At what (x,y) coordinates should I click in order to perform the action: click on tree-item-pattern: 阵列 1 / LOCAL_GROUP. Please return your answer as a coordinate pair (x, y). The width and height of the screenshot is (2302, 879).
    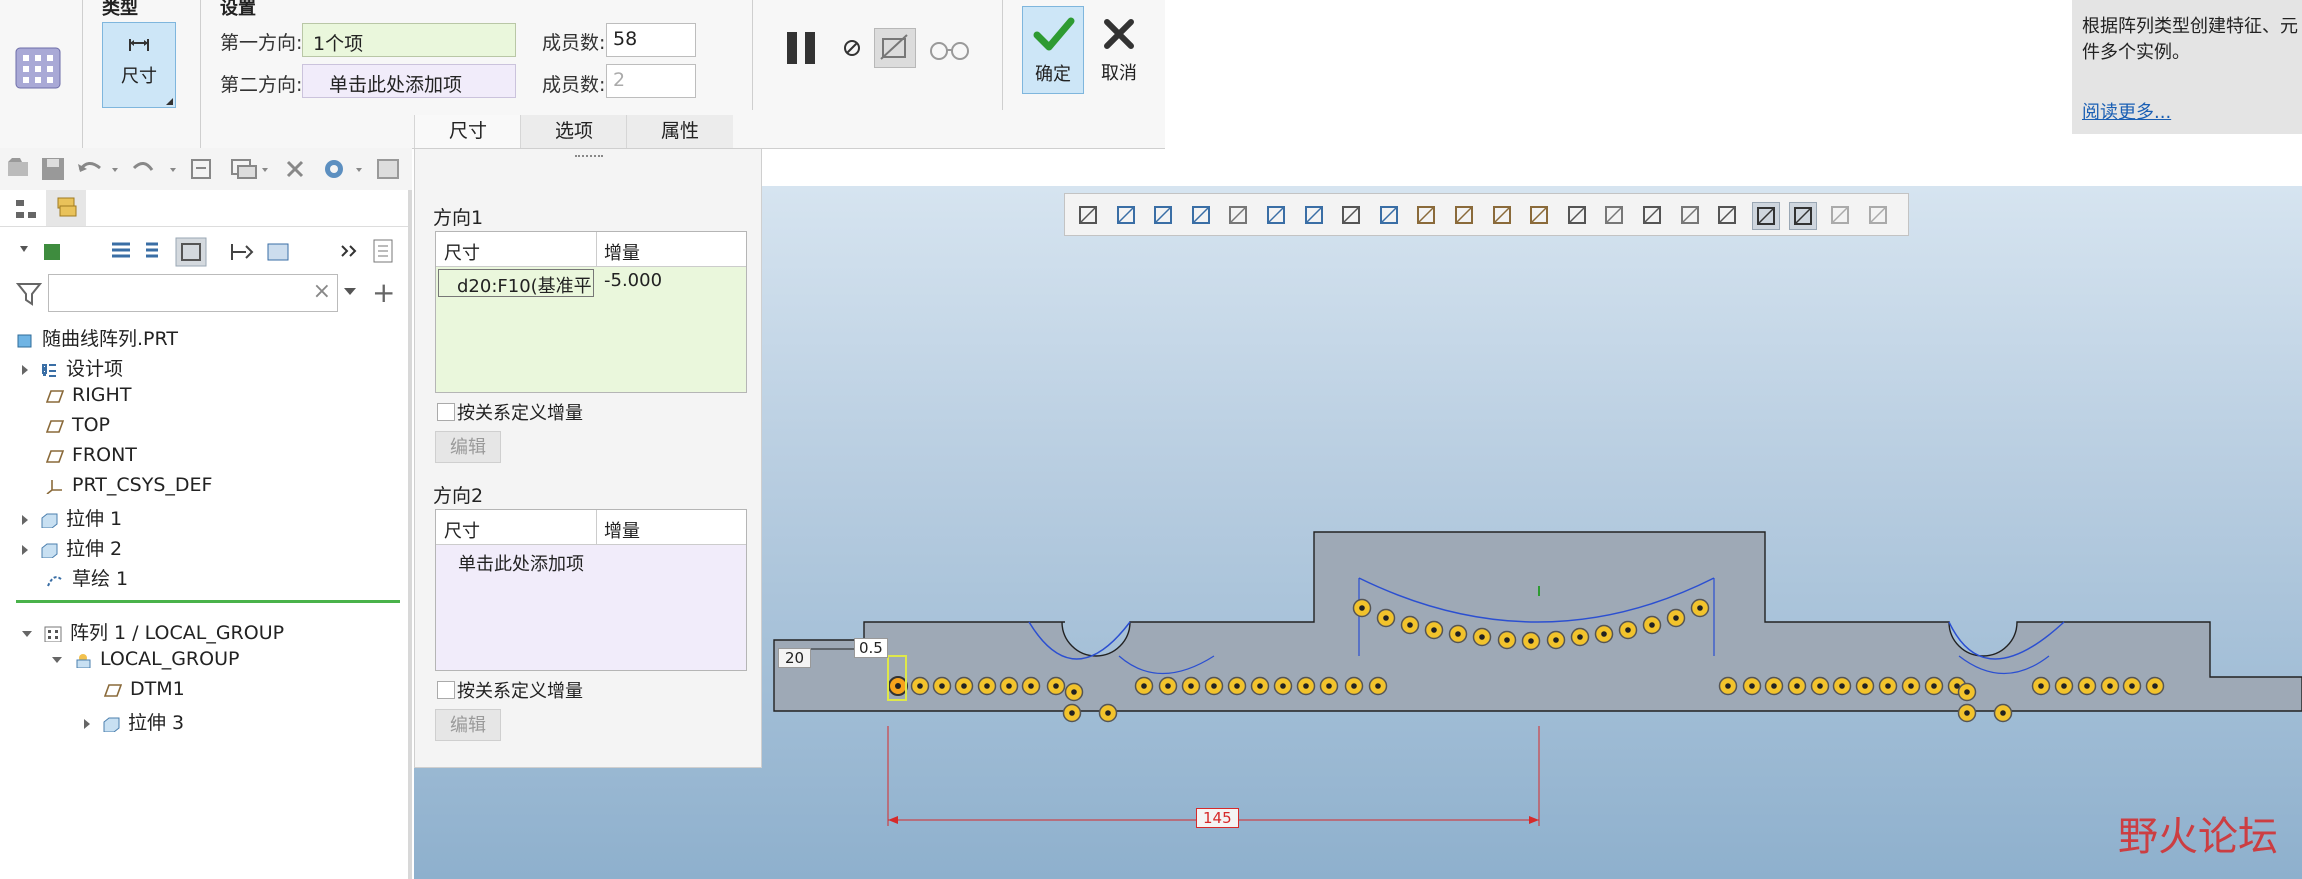
    Looking at the image, I should click on (153, 631).